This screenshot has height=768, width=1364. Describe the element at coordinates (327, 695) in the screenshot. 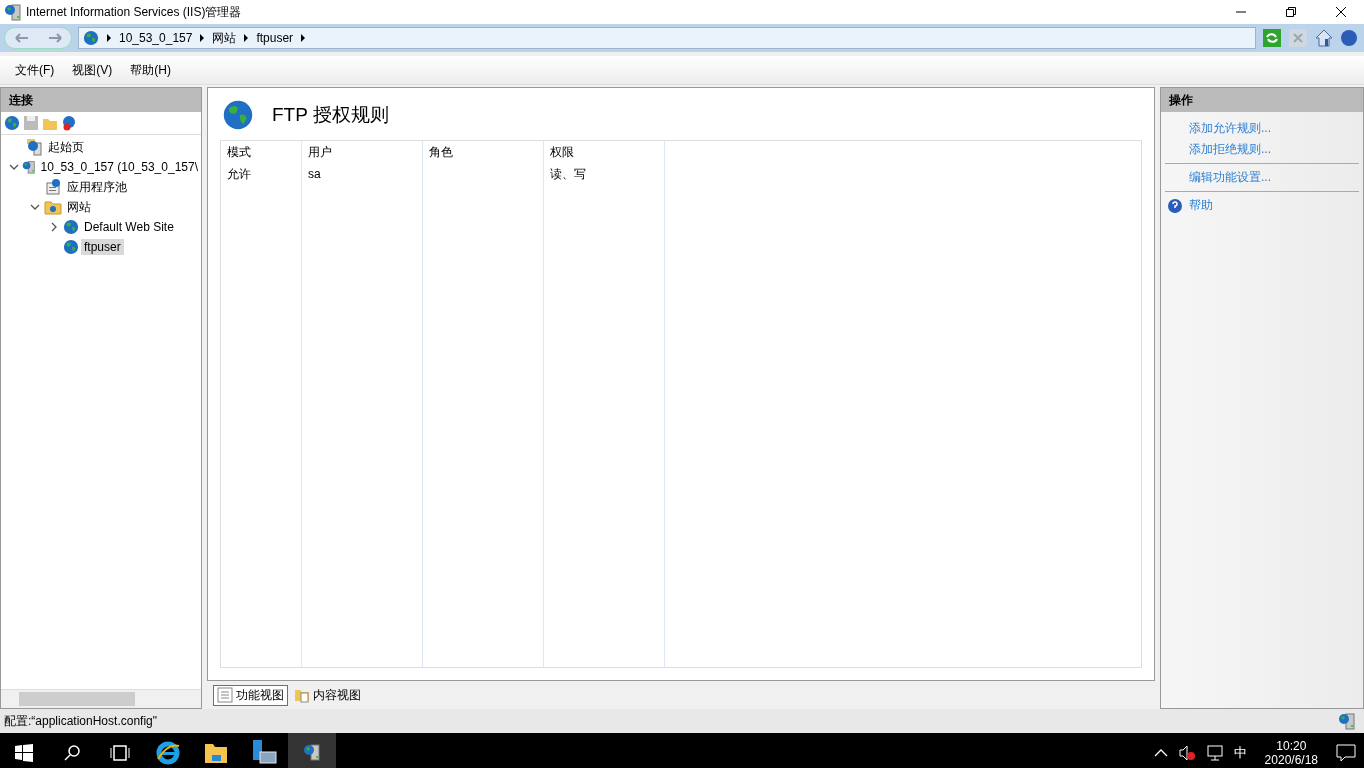

I see `view-tab: 内容视图` at that location.